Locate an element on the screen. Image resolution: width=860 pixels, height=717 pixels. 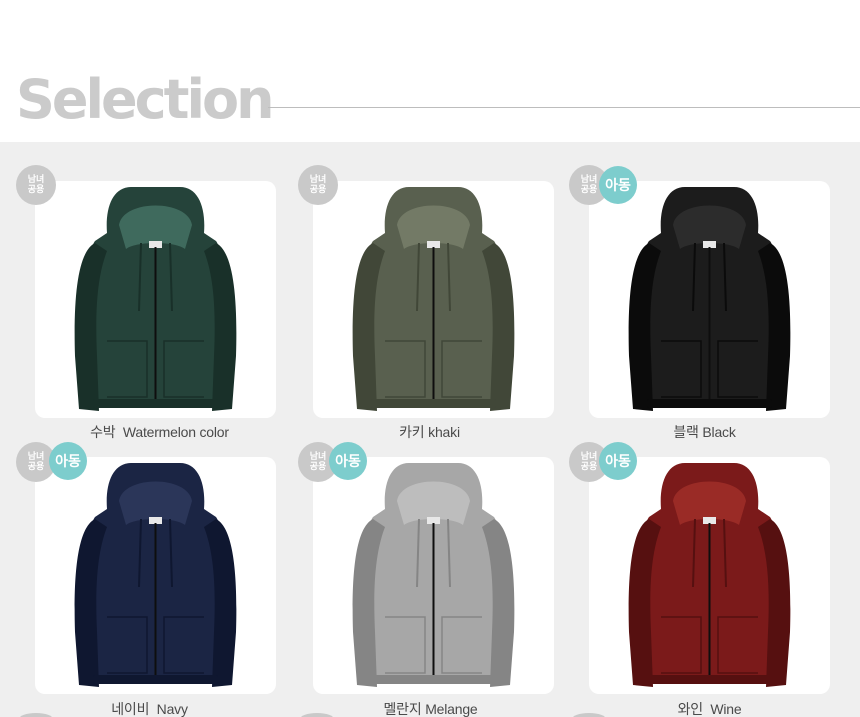
page-title: Selection is located at coordinates (145, 99).